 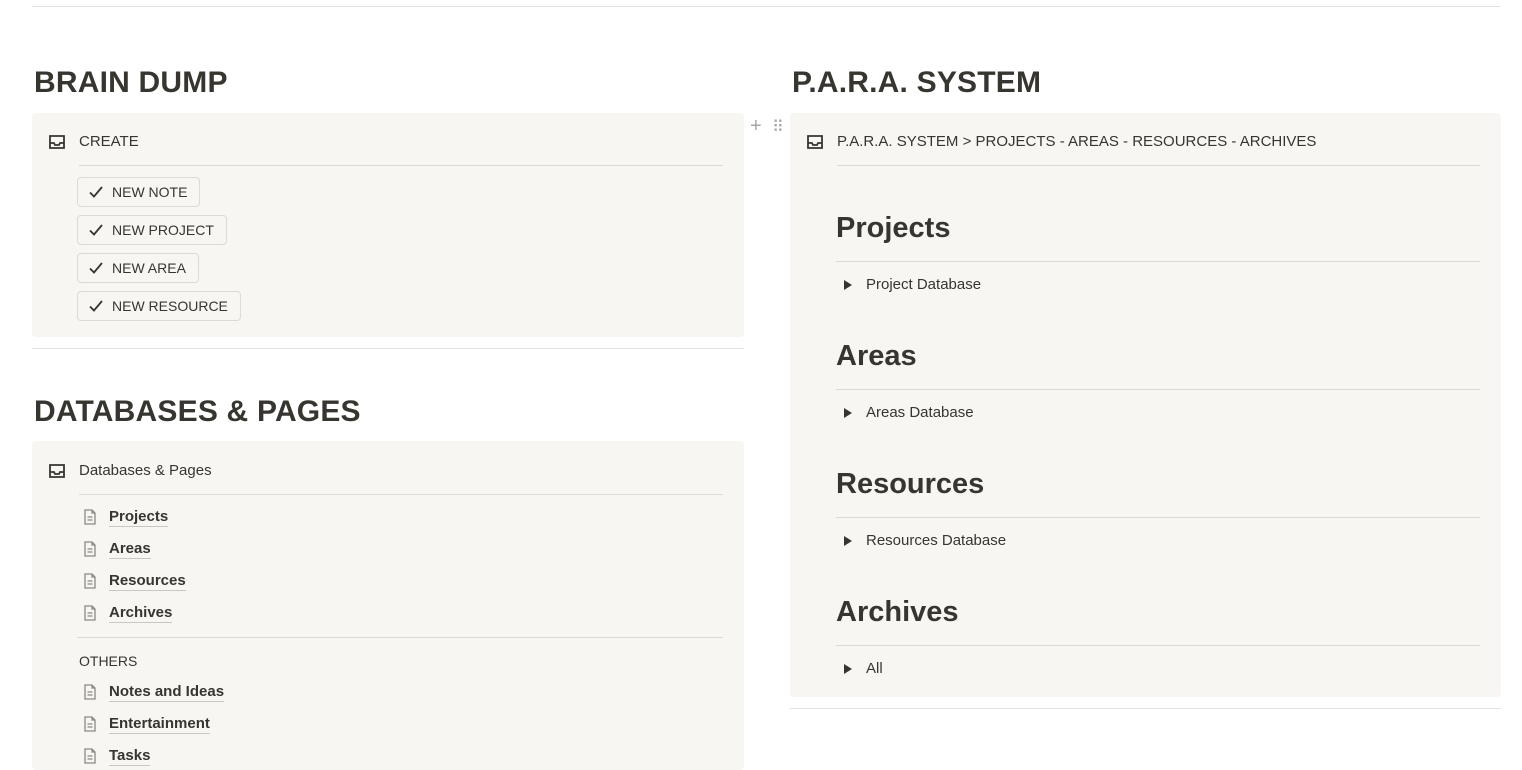 I want to click on new-note-button: NEW NOTE, so click(x=139, y=192).